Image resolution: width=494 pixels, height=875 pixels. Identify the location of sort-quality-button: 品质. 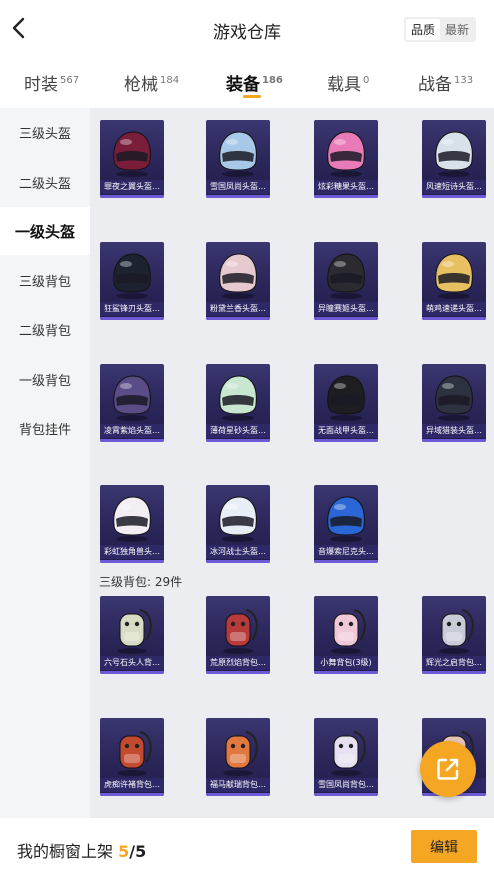
(423, 29).